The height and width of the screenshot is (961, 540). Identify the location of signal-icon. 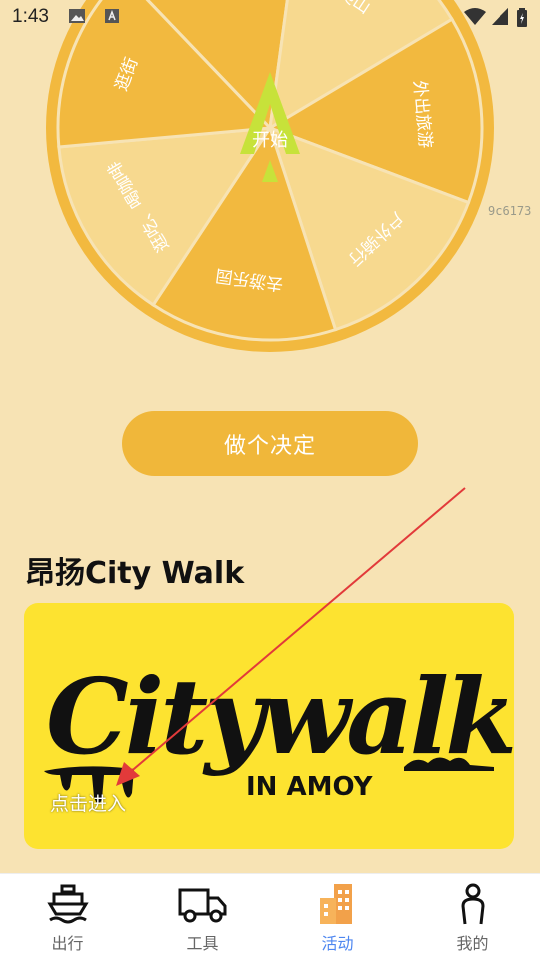
(500, 19).